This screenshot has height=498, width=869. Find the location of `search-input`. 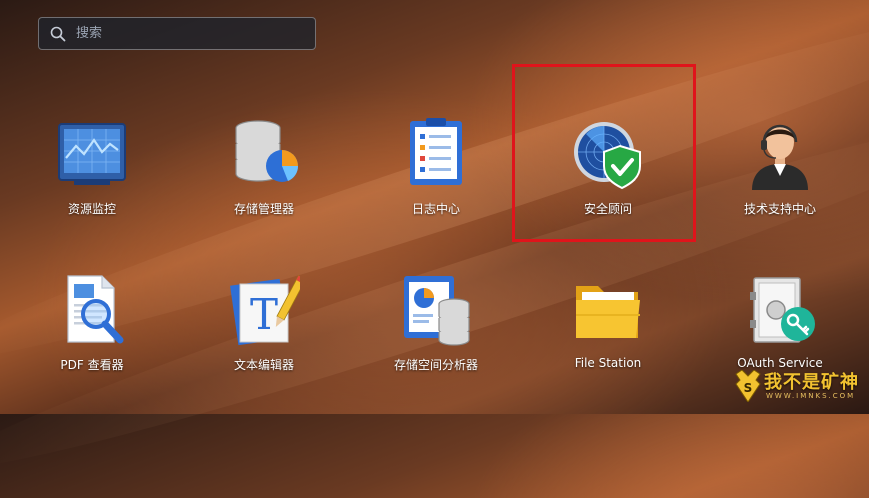

search-input is located at coordinates (186, 33).